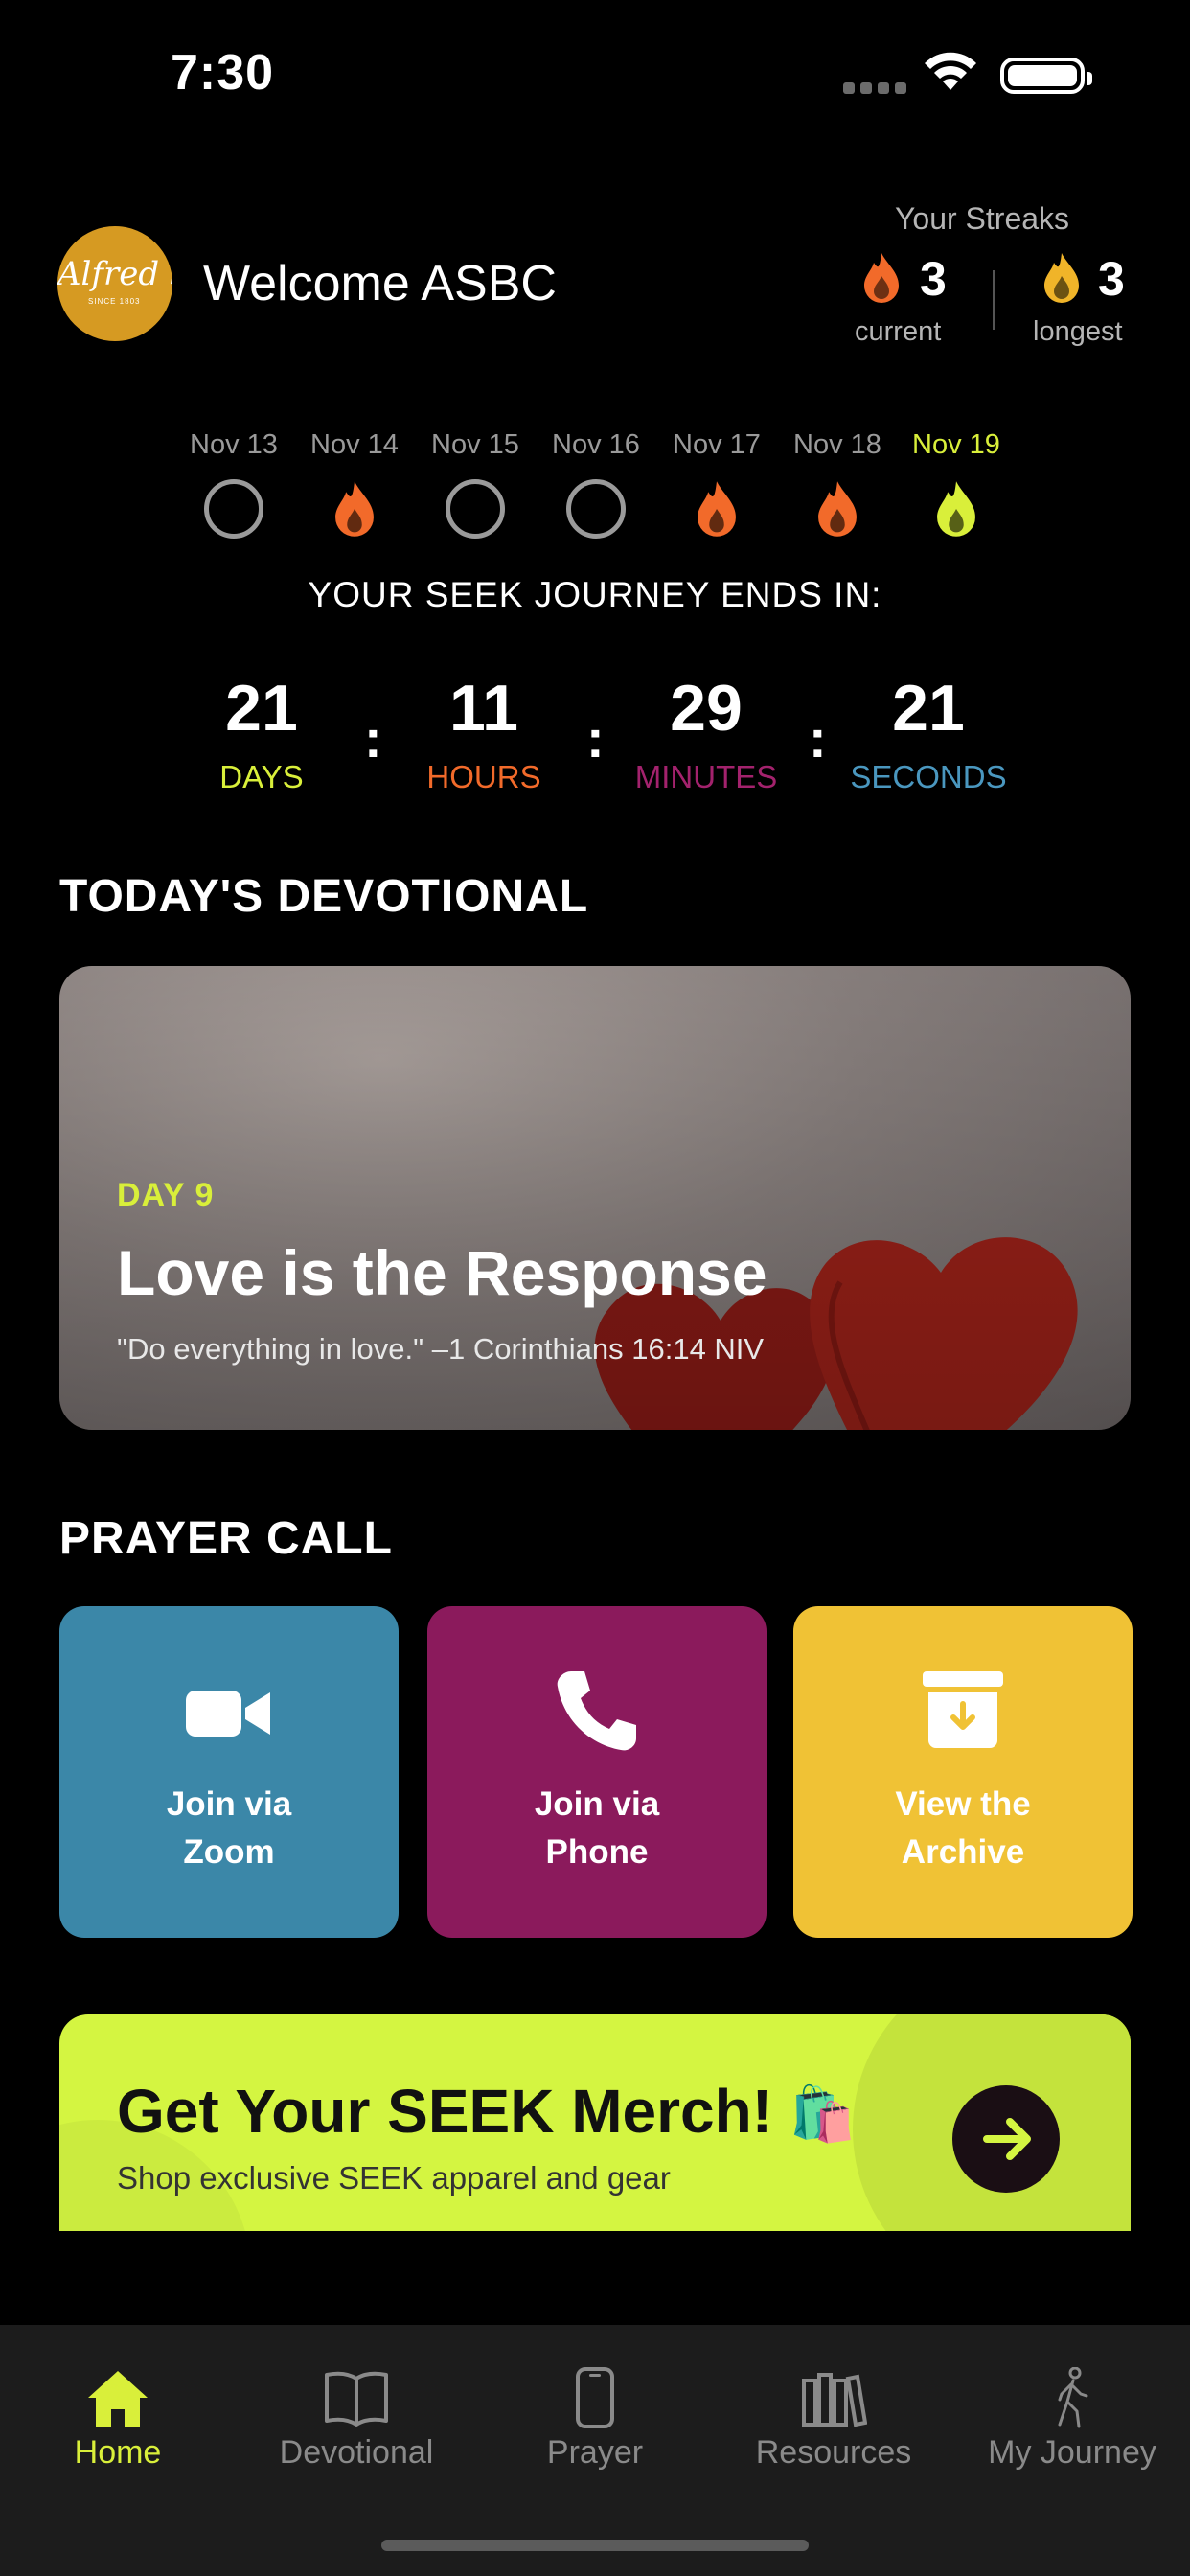 The width and height of the screenshot is (1190, 2576). Describe the element at coordinates (445, 2111) in the screenshot. I see `merch-title-text: Get Your SEEK Merch!` at that location.